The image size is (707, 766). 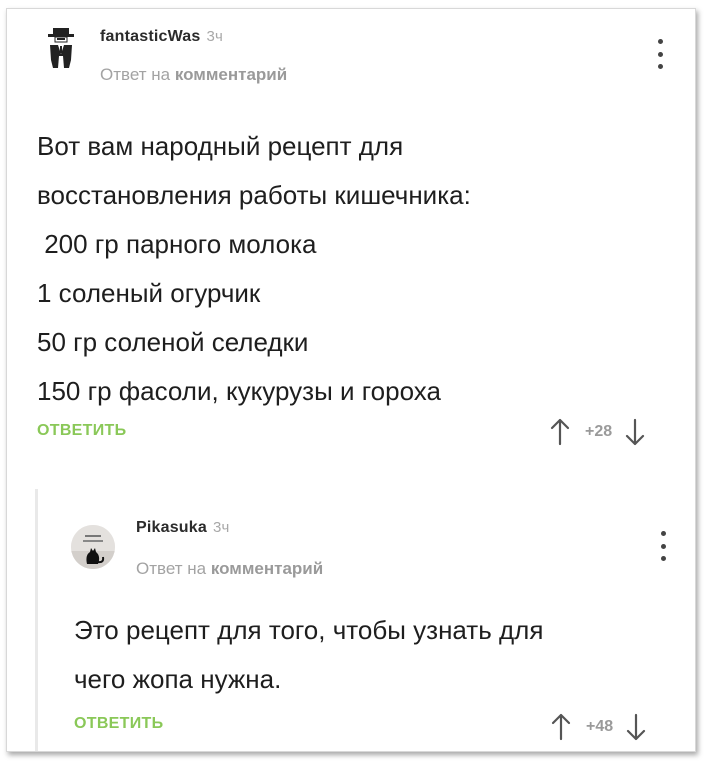 What do you see at coordinates (149, 293) in the screenshot?
I see `comment-line: 1 соленый огурчик` at bounding box center [149, 293].